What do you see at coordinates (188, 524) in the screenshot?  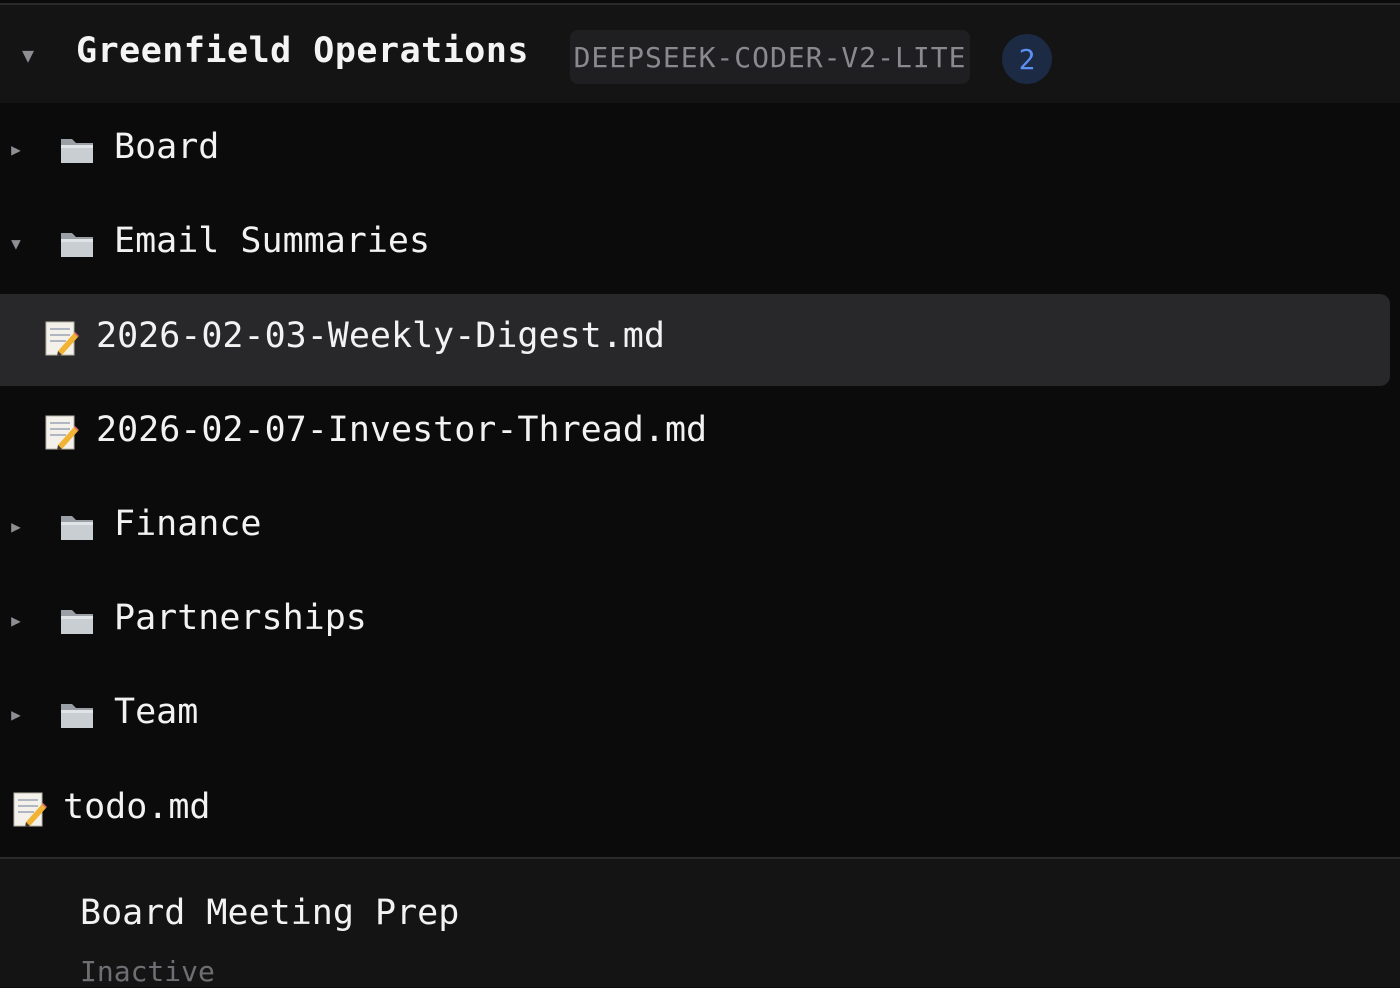 I see `tree-item-label: Finance` at bounding box center [188, 524].